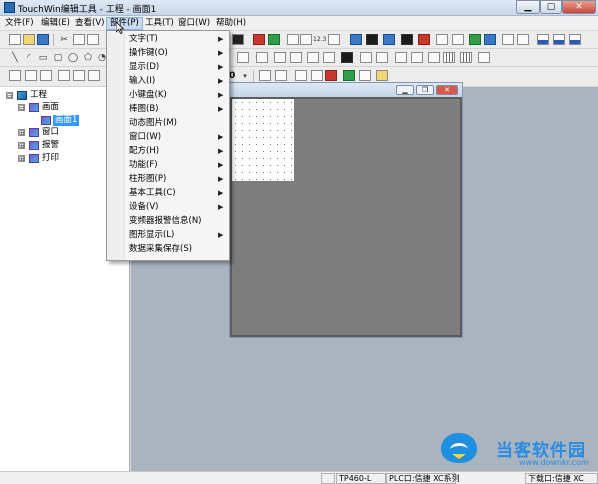 Image resolution: width=598 pixels, height=484 pixels. Describe the element at coordinates (389, 39) in the screenshot. I see `keypad-icon` at that location.